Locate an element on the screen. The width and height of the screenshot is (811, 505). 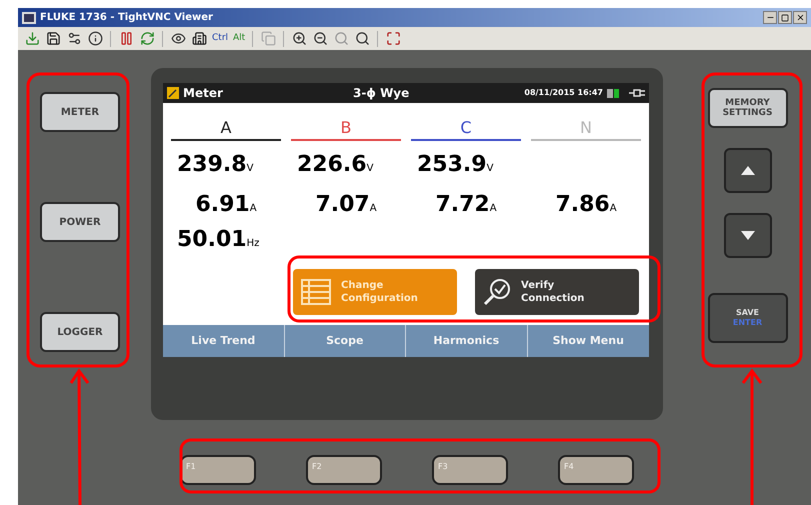
voltage-reading: 226.6V is located at coordinates (335, 165).